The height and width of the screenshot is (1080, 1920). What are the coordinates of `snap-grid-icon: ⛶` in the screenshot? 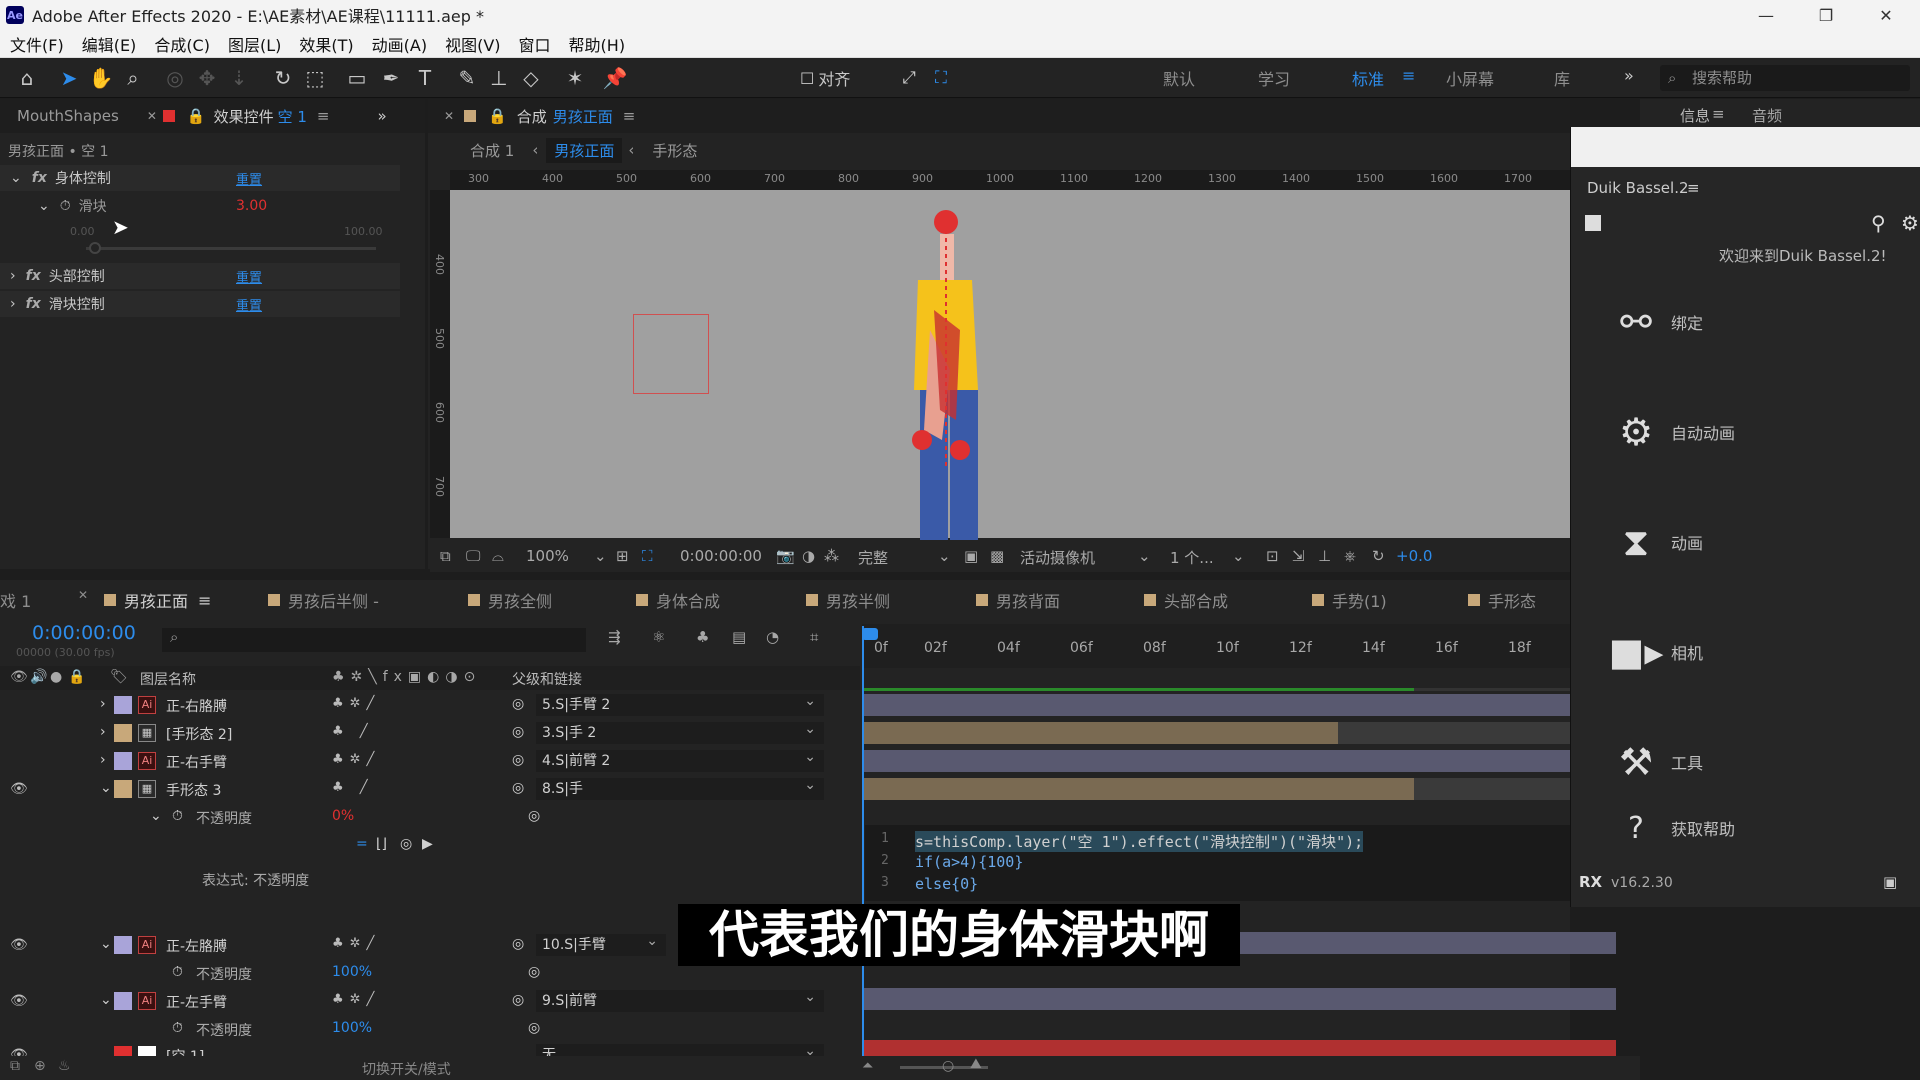 It's located at (941, 78).